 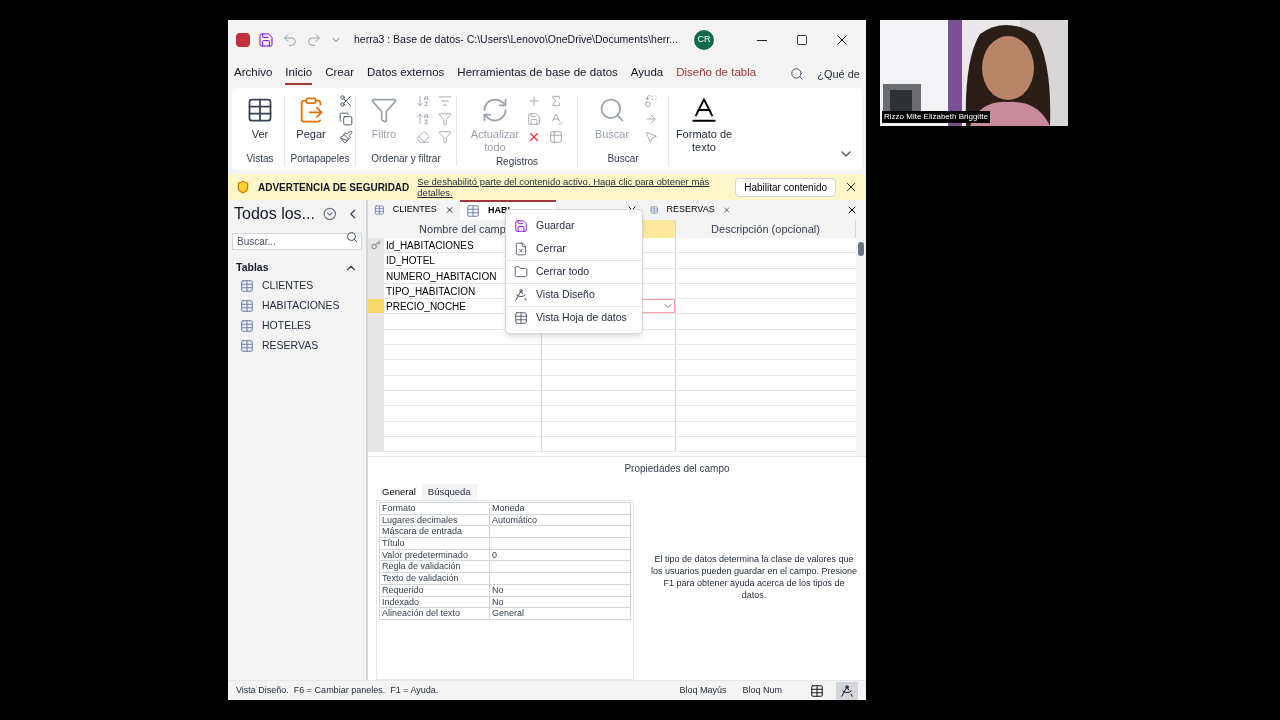 I want to click on menu-item: Vista Diseño, so click(x=574, y=294).